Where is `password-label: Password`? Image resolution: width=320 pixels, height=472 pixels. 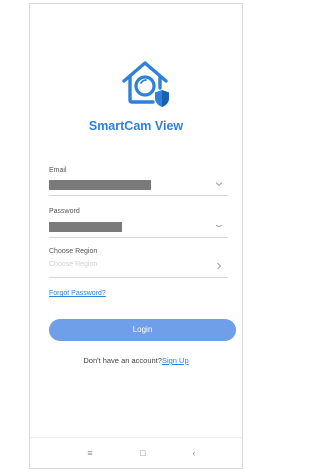 password-label: Password is located at coordinates (64, 211).